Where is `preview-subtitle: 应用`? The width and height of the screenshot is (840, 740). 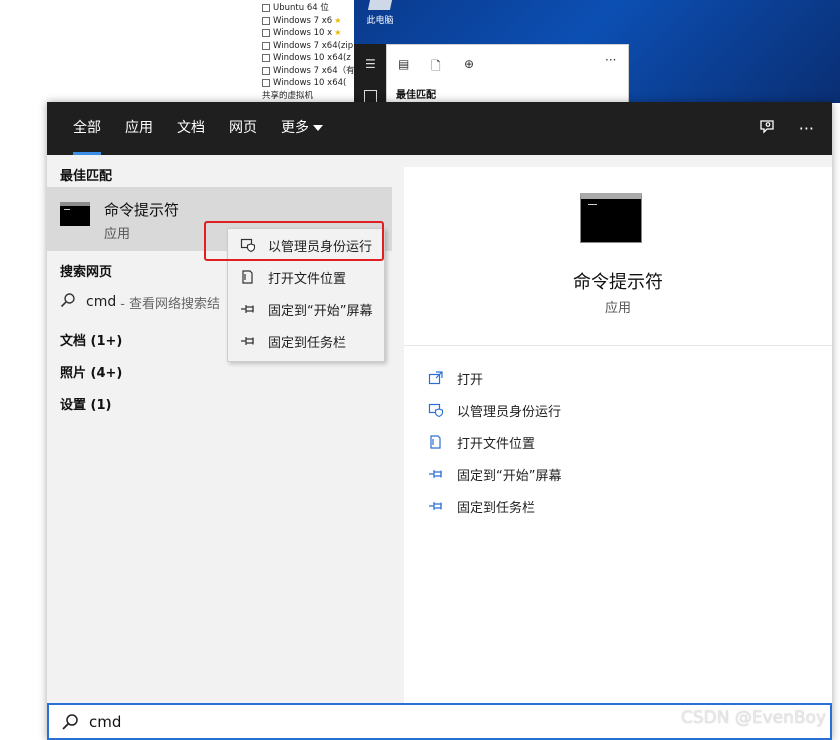 preview-subtitle: 应用 is located at coordinates (617, 308).